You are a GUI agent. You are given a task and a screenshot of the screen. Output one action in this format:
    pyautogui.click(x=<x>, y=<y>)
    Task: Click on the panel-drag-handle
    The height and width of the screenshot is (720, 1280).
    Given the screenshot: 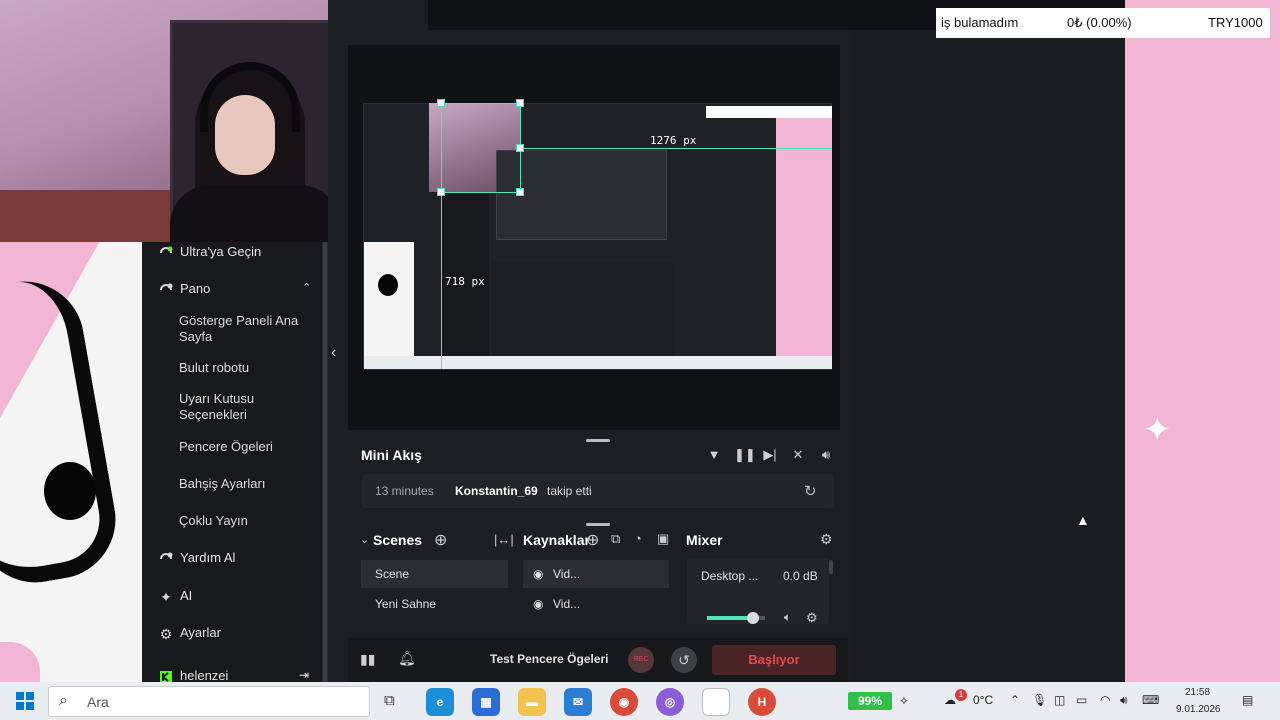 What is the action you would take?
    pyautogui.click(x=598, y=524)
    